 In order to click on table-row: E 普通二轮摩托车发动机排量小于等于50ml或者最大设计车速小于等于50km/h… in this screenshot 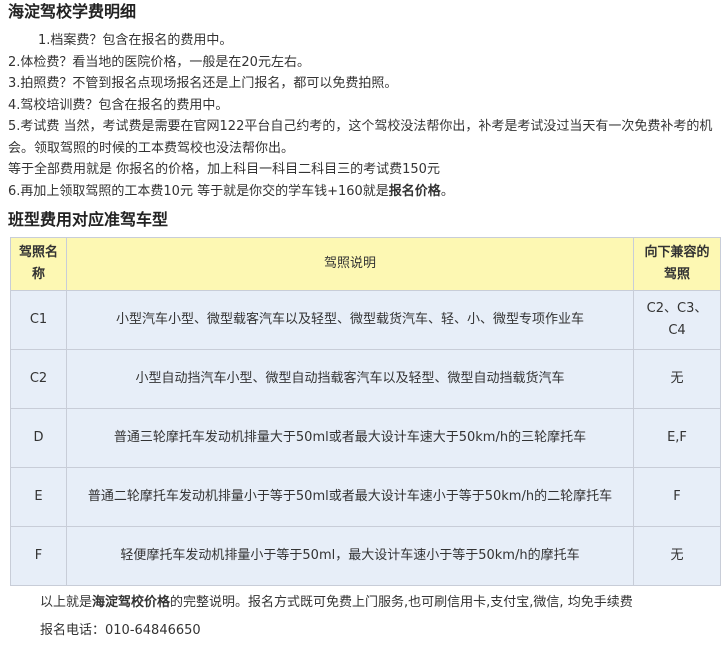, I will do `click(365, 497)`.